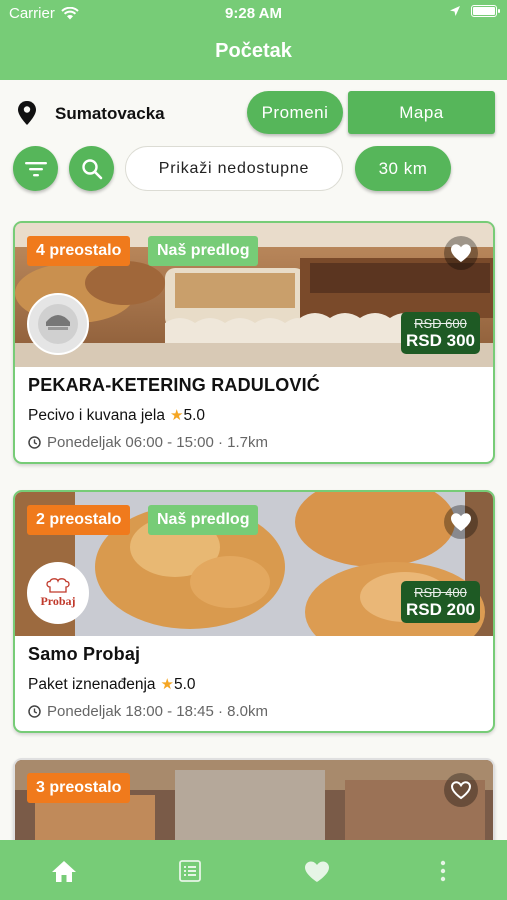 This screenshot has width=507, height=900. I want to click on store-hours-row: Ponedeljak 06:00 - 15:00 · 1.7km, so click(254, 442).